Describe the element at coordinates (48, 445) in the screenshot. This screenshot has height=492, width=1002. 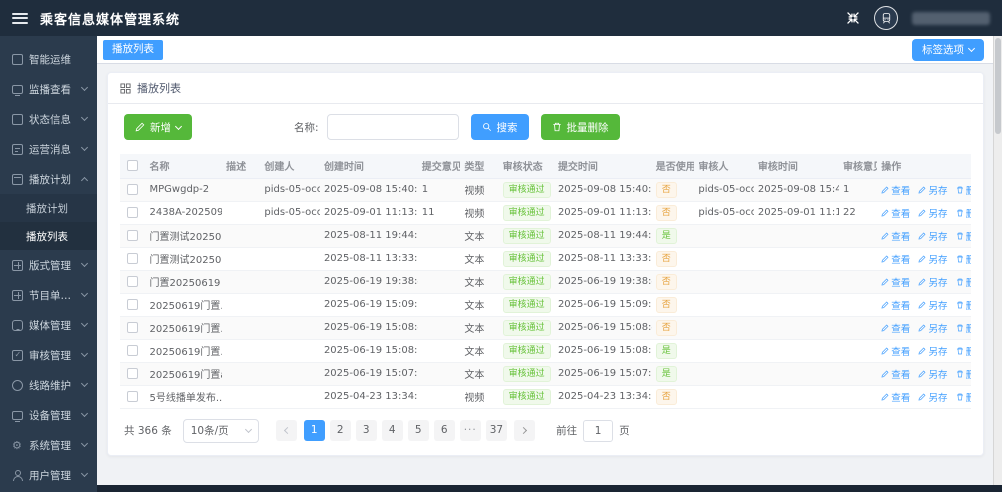
I see `sidebar-item: 系统管理` at that location.